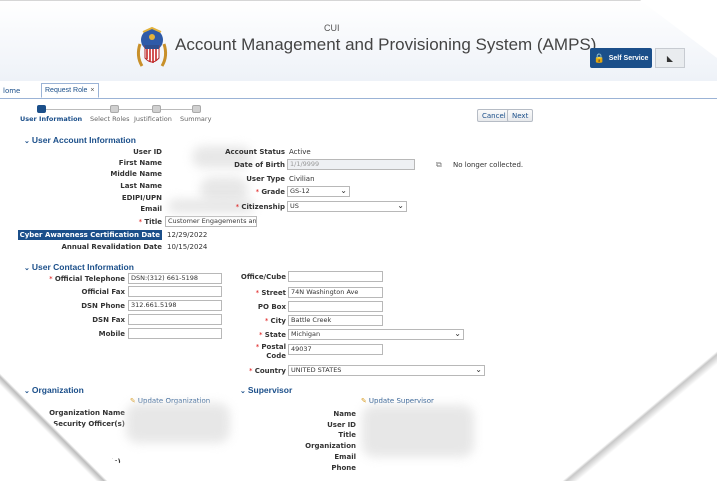  What do you see at coordinates (51, 119) in the screenshot?
I see `step-user-information: User Information` at bounding box center [51, 119].